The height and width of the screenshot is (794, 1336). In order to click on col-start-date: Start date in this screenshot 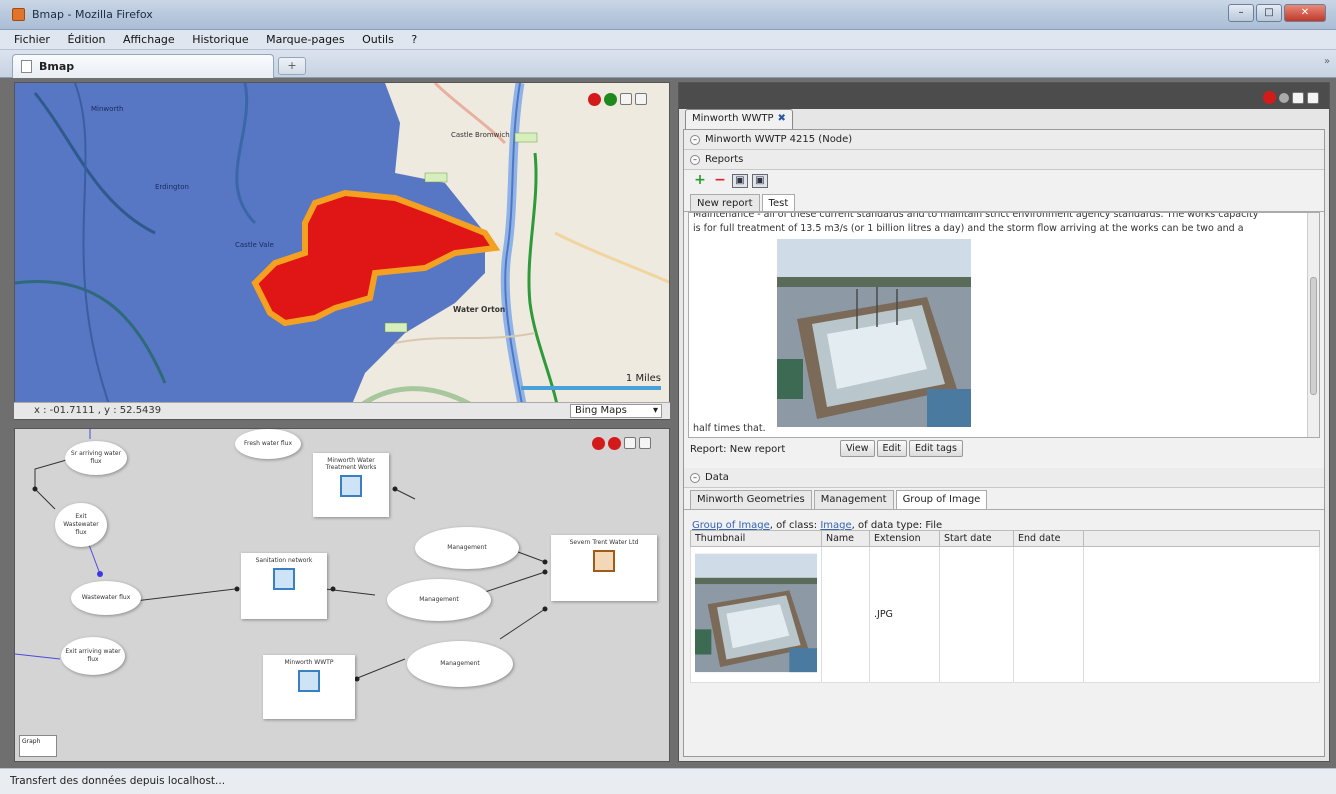, I will do `click(976, 538)`.